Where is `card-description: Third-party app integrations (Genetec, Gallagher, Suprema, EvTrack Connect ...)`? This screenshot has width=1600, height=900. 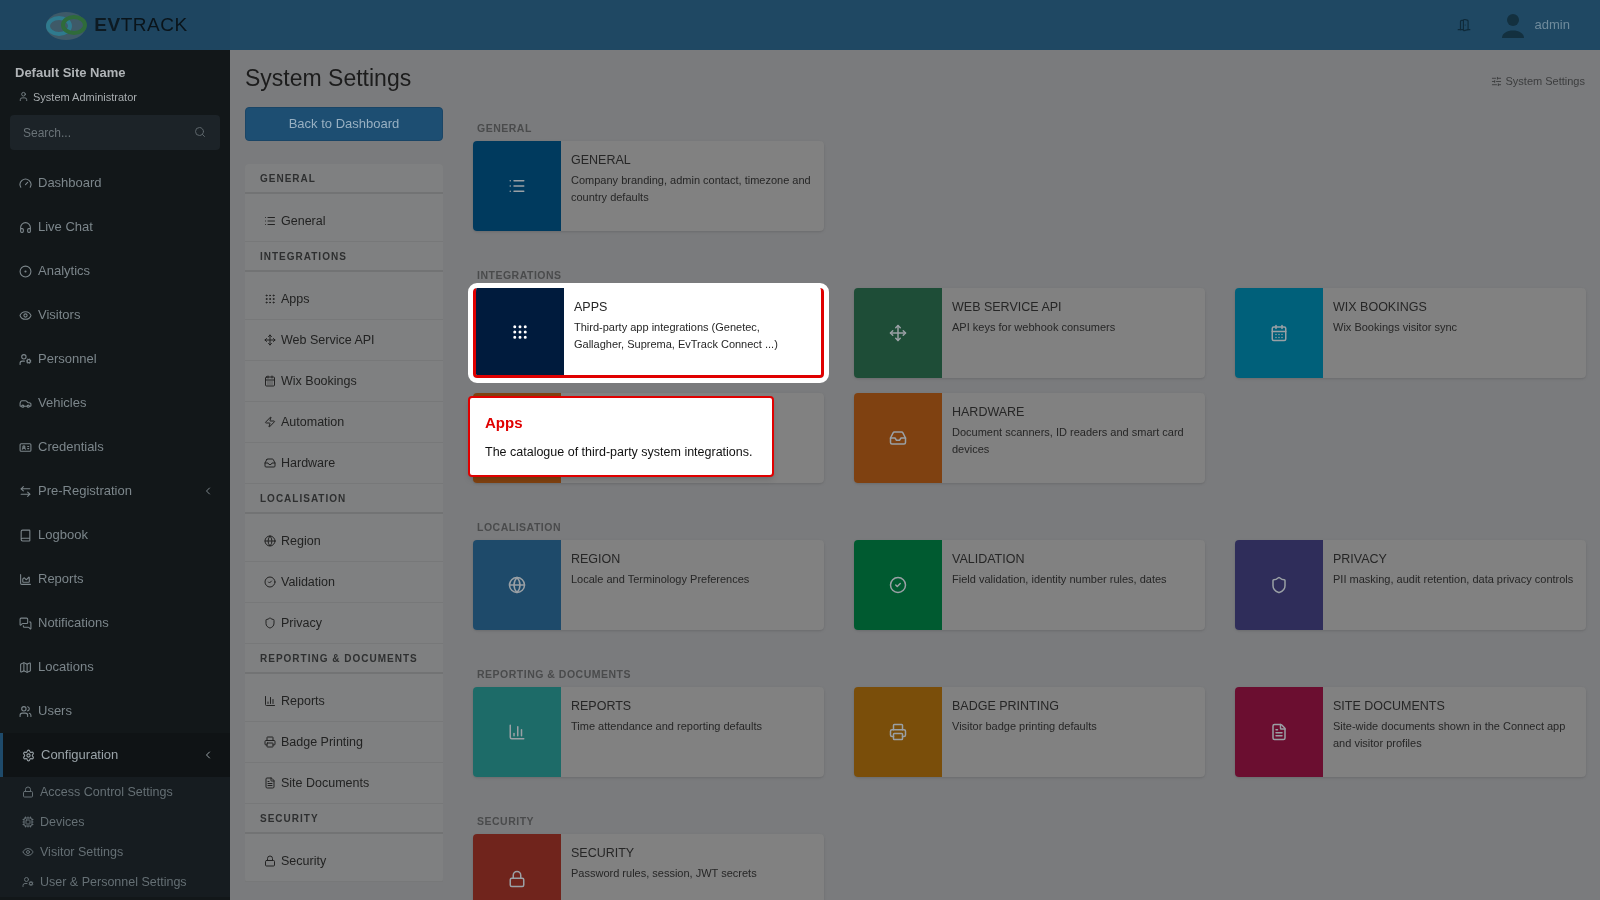 card-description: Third-party app integrations (Genetec, Gallagher, Suprema, EvTrack Connect ...) is located at coordinates (676, 335).